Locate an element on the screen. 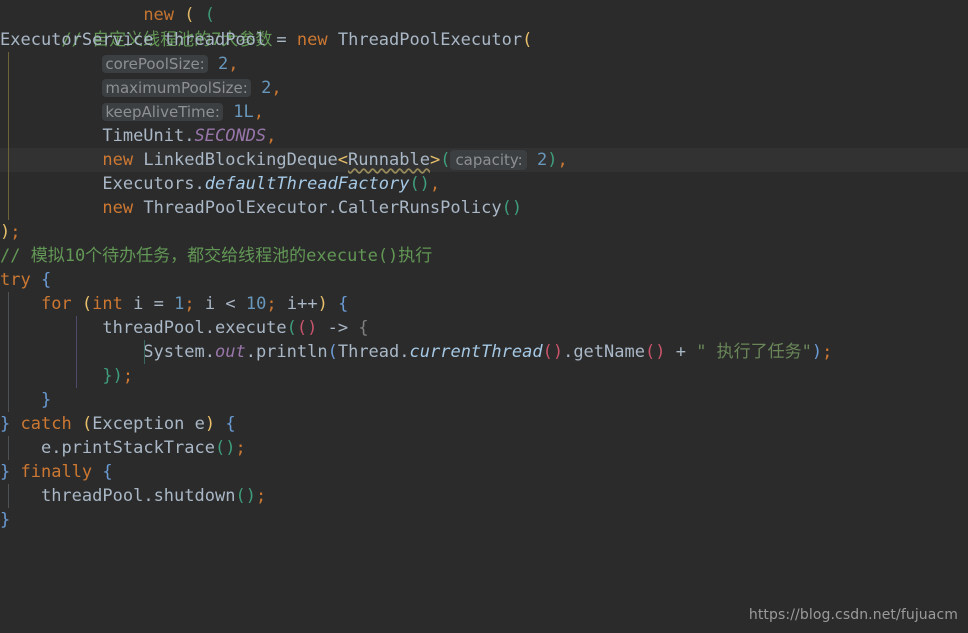 The image size is (968, 633). code-line-timeunit: TimeUnit.SECONDS, is located at coordinates (484, 136).